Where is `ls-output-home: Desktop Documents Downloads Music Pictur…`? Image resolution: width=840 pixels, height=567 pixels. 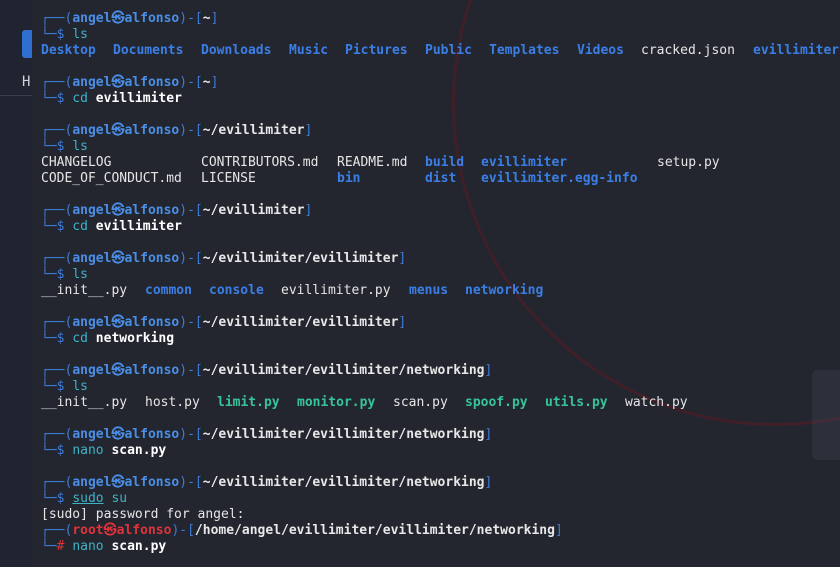
ls-output-home: Desktop Documents Downloads Music Pictur… is located at coordinates (440, 51).